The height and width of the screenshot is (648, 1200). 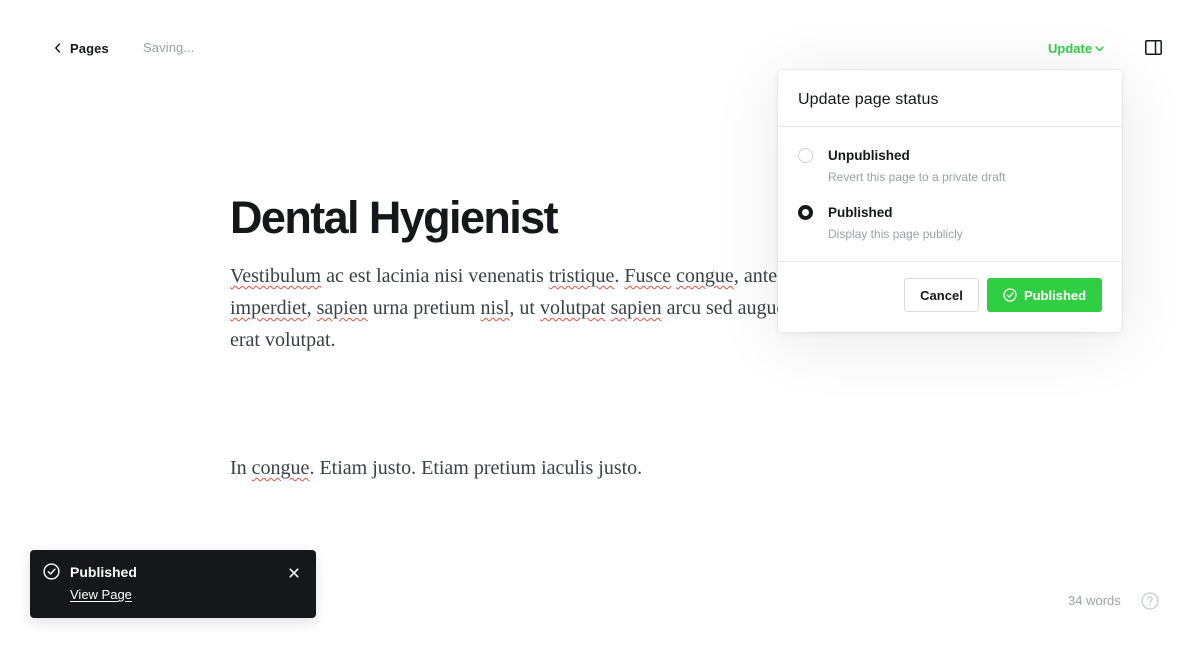 What do you see at coordinates (57, 48) in the screenshot?
I see `chevron-left-icon` at bounding box center [57, 48].